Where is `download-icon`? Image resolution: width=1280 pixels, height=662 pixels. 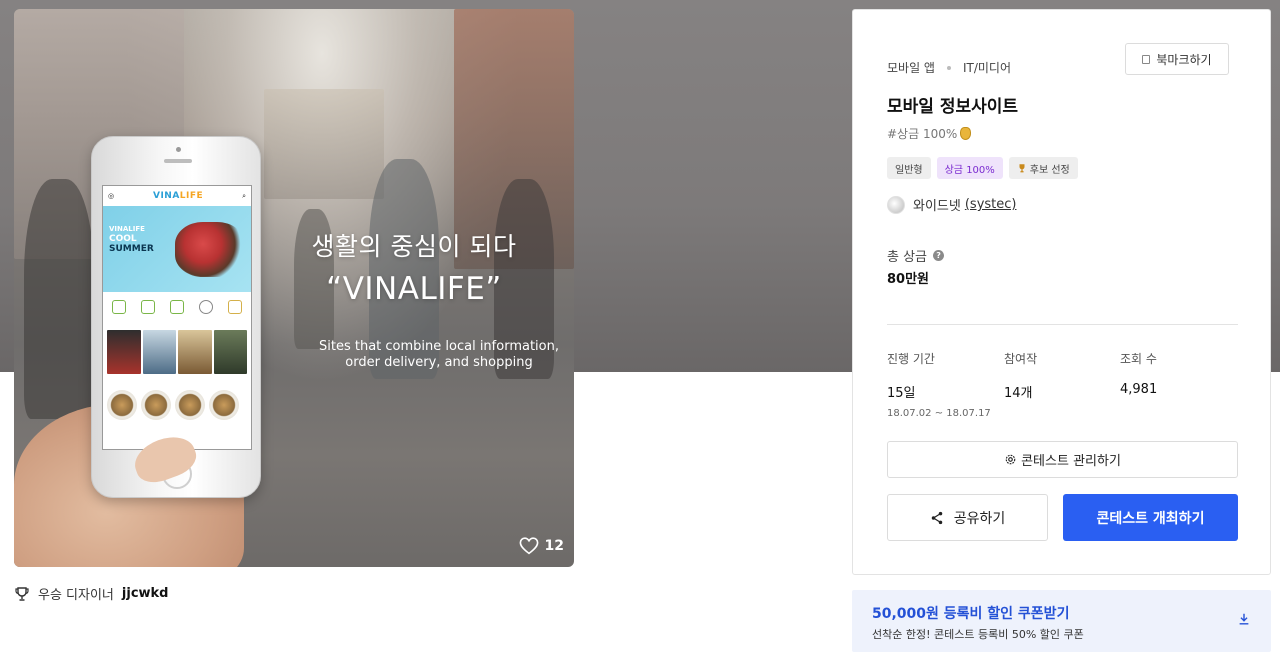
download-icon is located at coordinates (1244, 619).